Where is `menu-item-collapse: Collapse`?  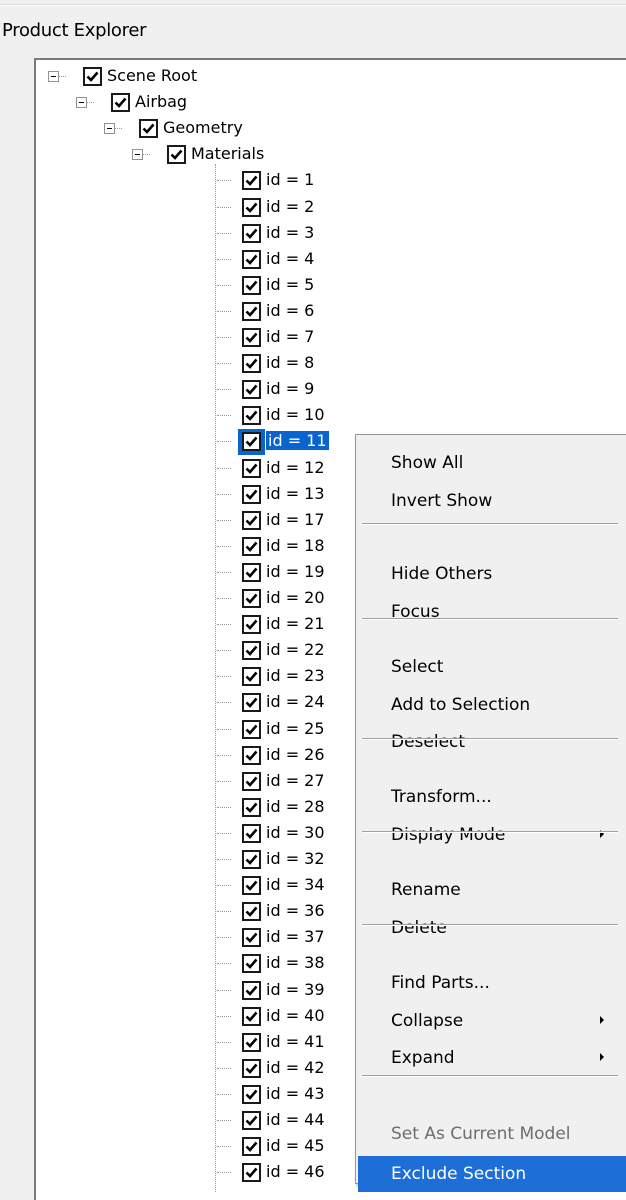
menu-item-collapse: Collapse is located at coordinates (492, 1021).